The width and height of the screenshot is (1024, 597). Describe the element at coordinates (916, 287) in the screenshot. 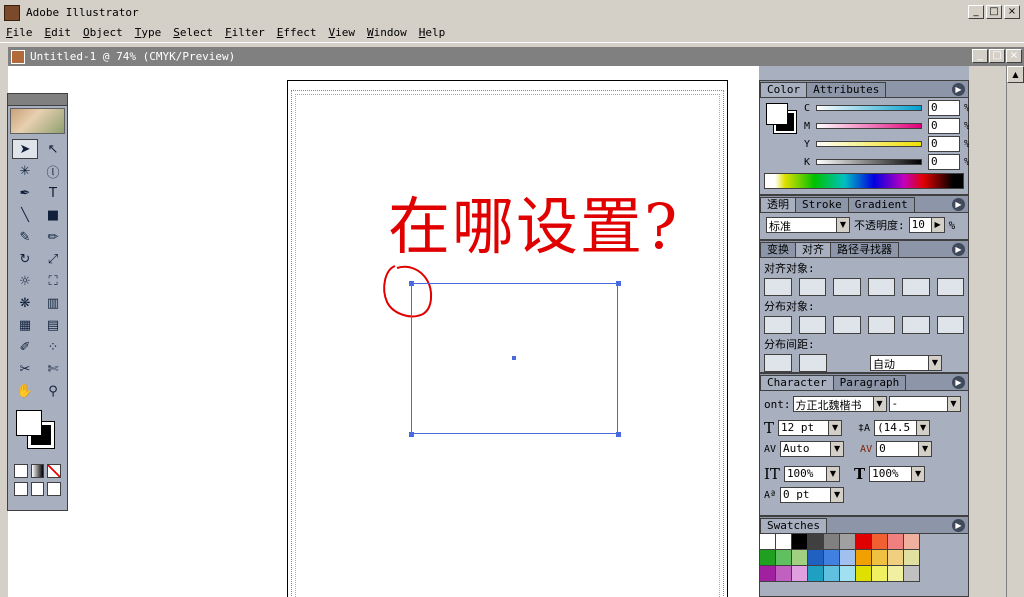

I see `align-vcenter-button` at that location.